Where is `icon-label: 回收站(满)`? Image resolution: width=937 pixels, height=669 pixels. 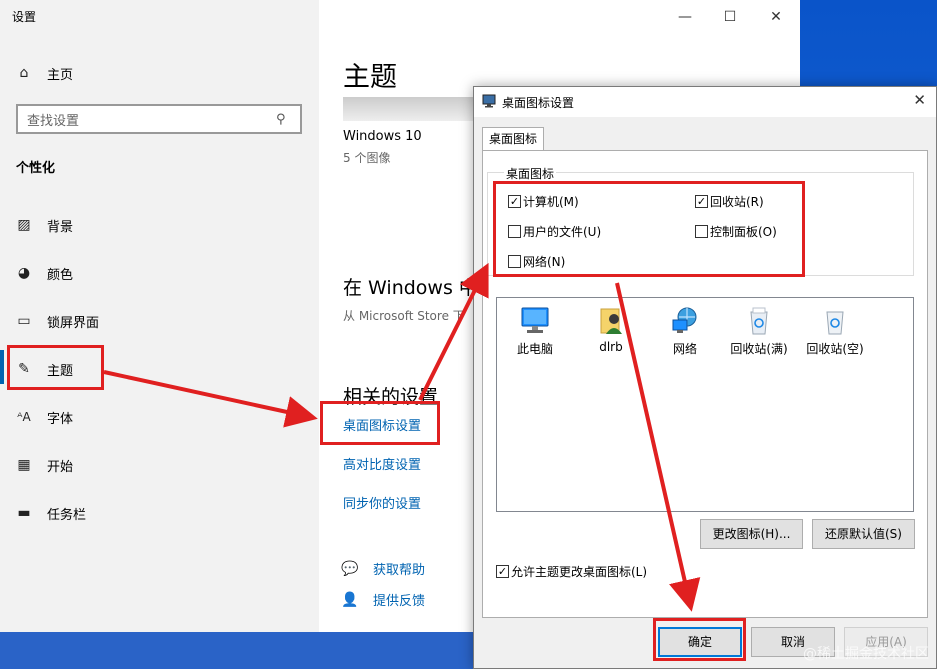
icon-label: 回收站(满) is located at coordinates (759, 349).